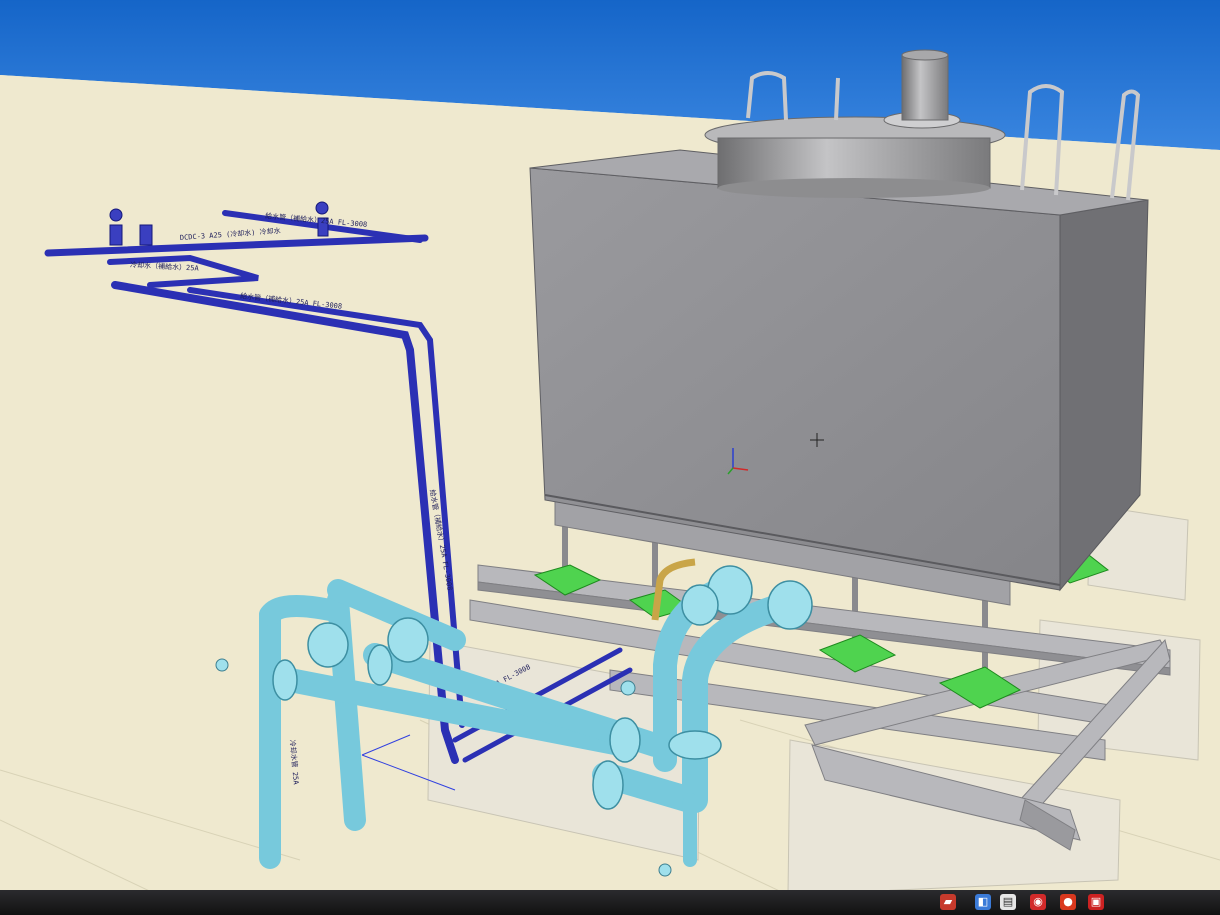 Image resolution: width=1220 pixels, height=915 pixels. What do you see at coordinates (983, 902) in the screenshot?
I see `app-icon-a: ◧` at bounding box center [983, 902].